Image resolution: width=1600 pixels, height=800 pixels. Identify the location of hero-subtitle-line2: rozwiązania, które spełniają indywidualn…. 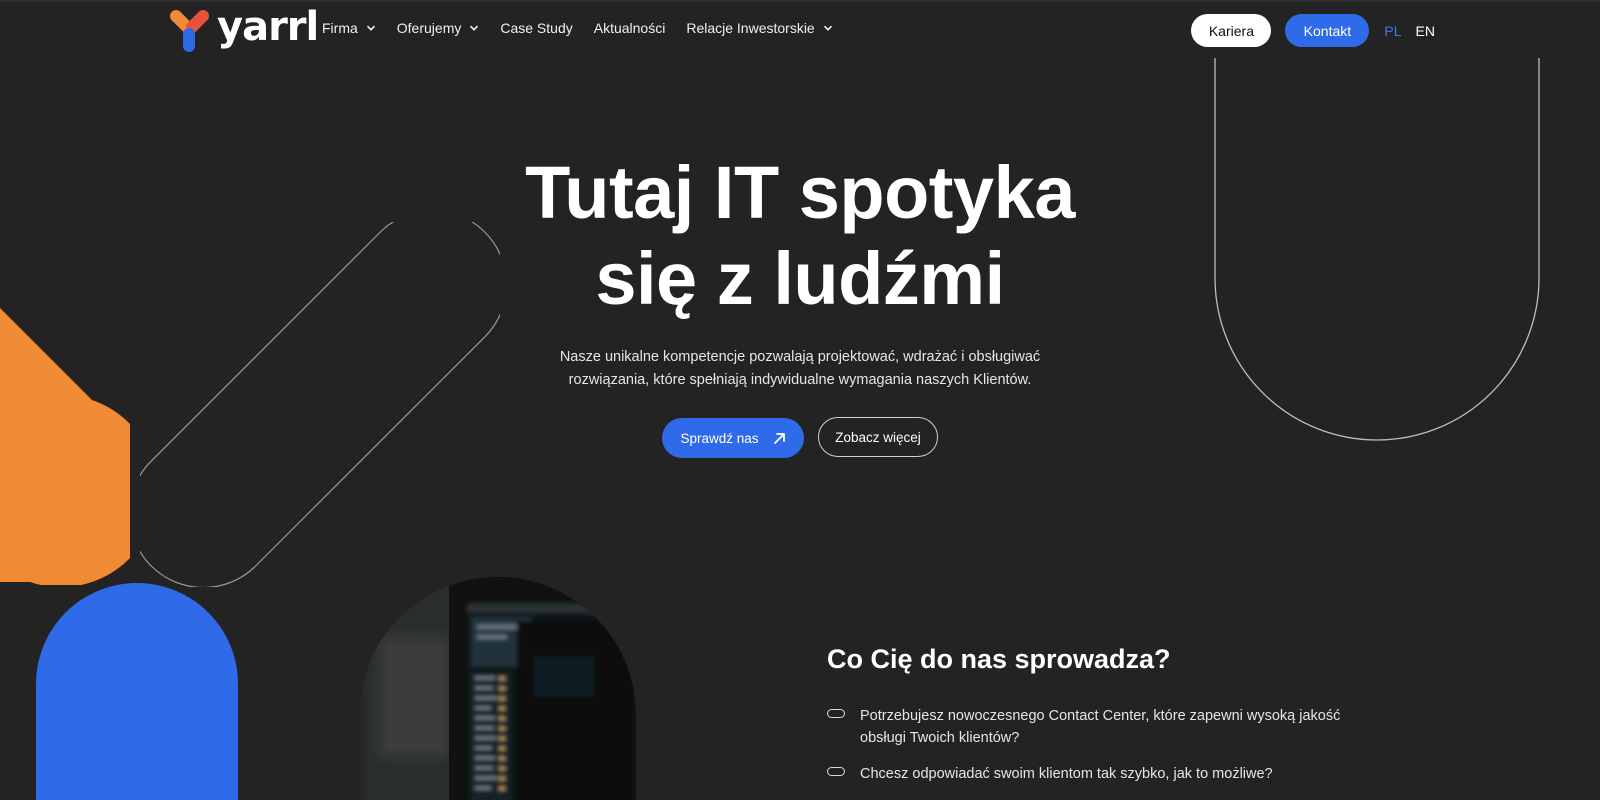
(800, 380).